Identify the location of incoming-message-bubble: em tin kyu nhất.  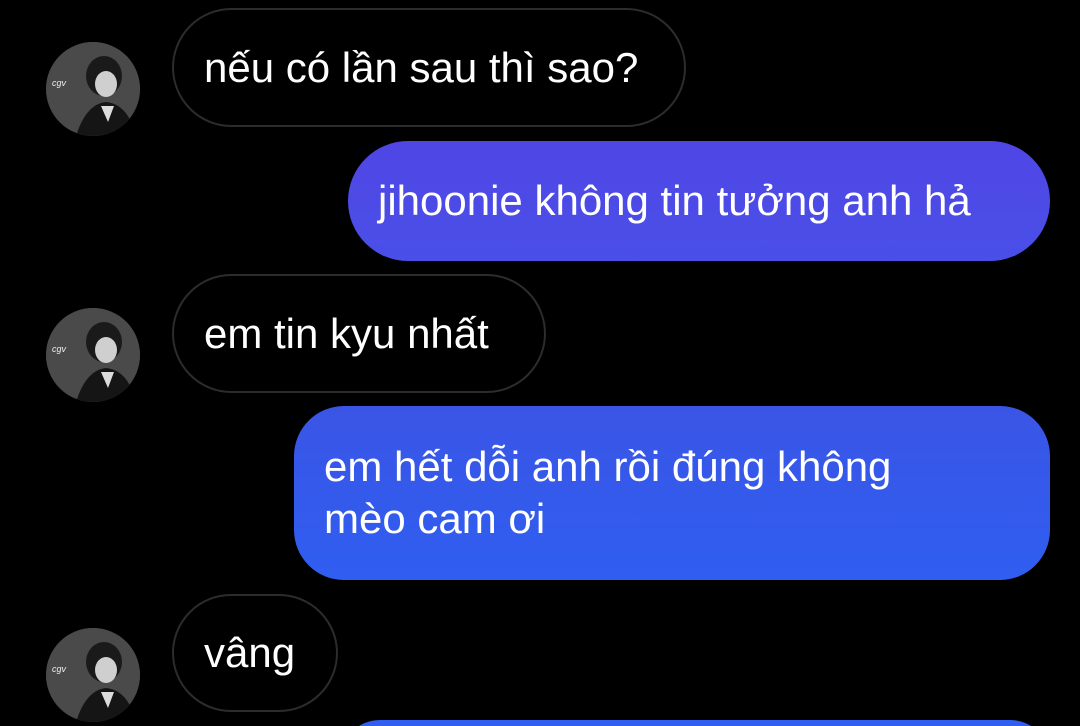
(359, 333).